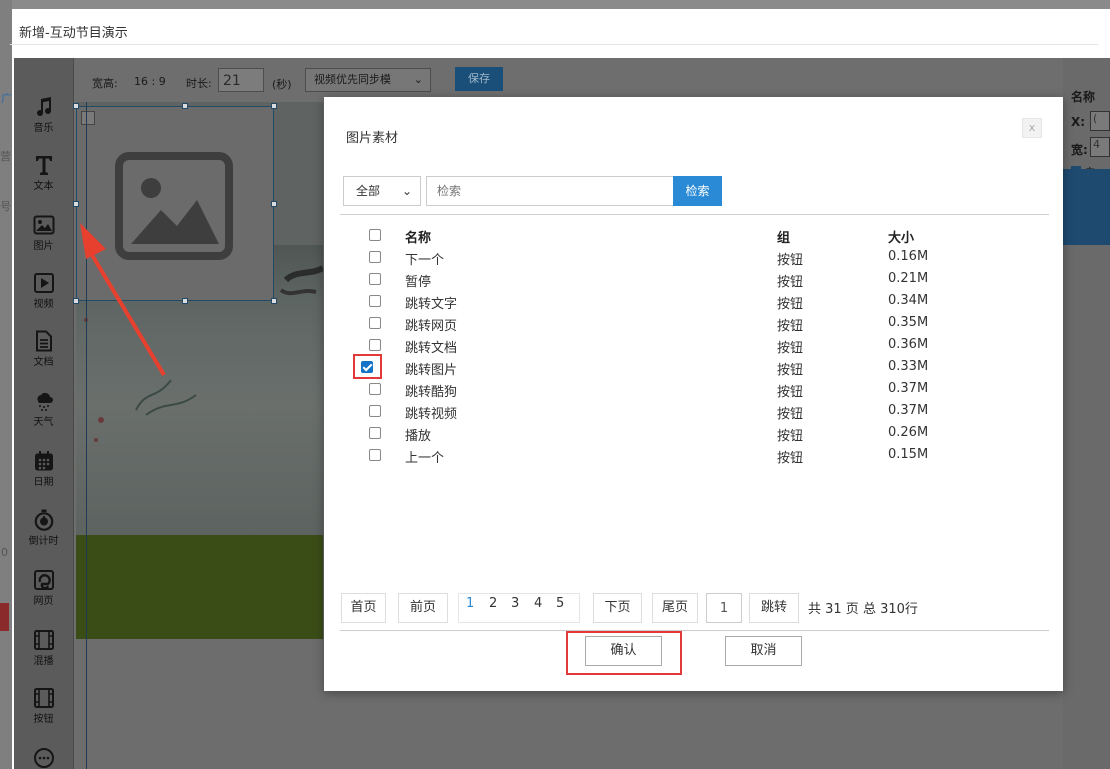  I want to click on row-size: 0.34M, so click(908, 300).